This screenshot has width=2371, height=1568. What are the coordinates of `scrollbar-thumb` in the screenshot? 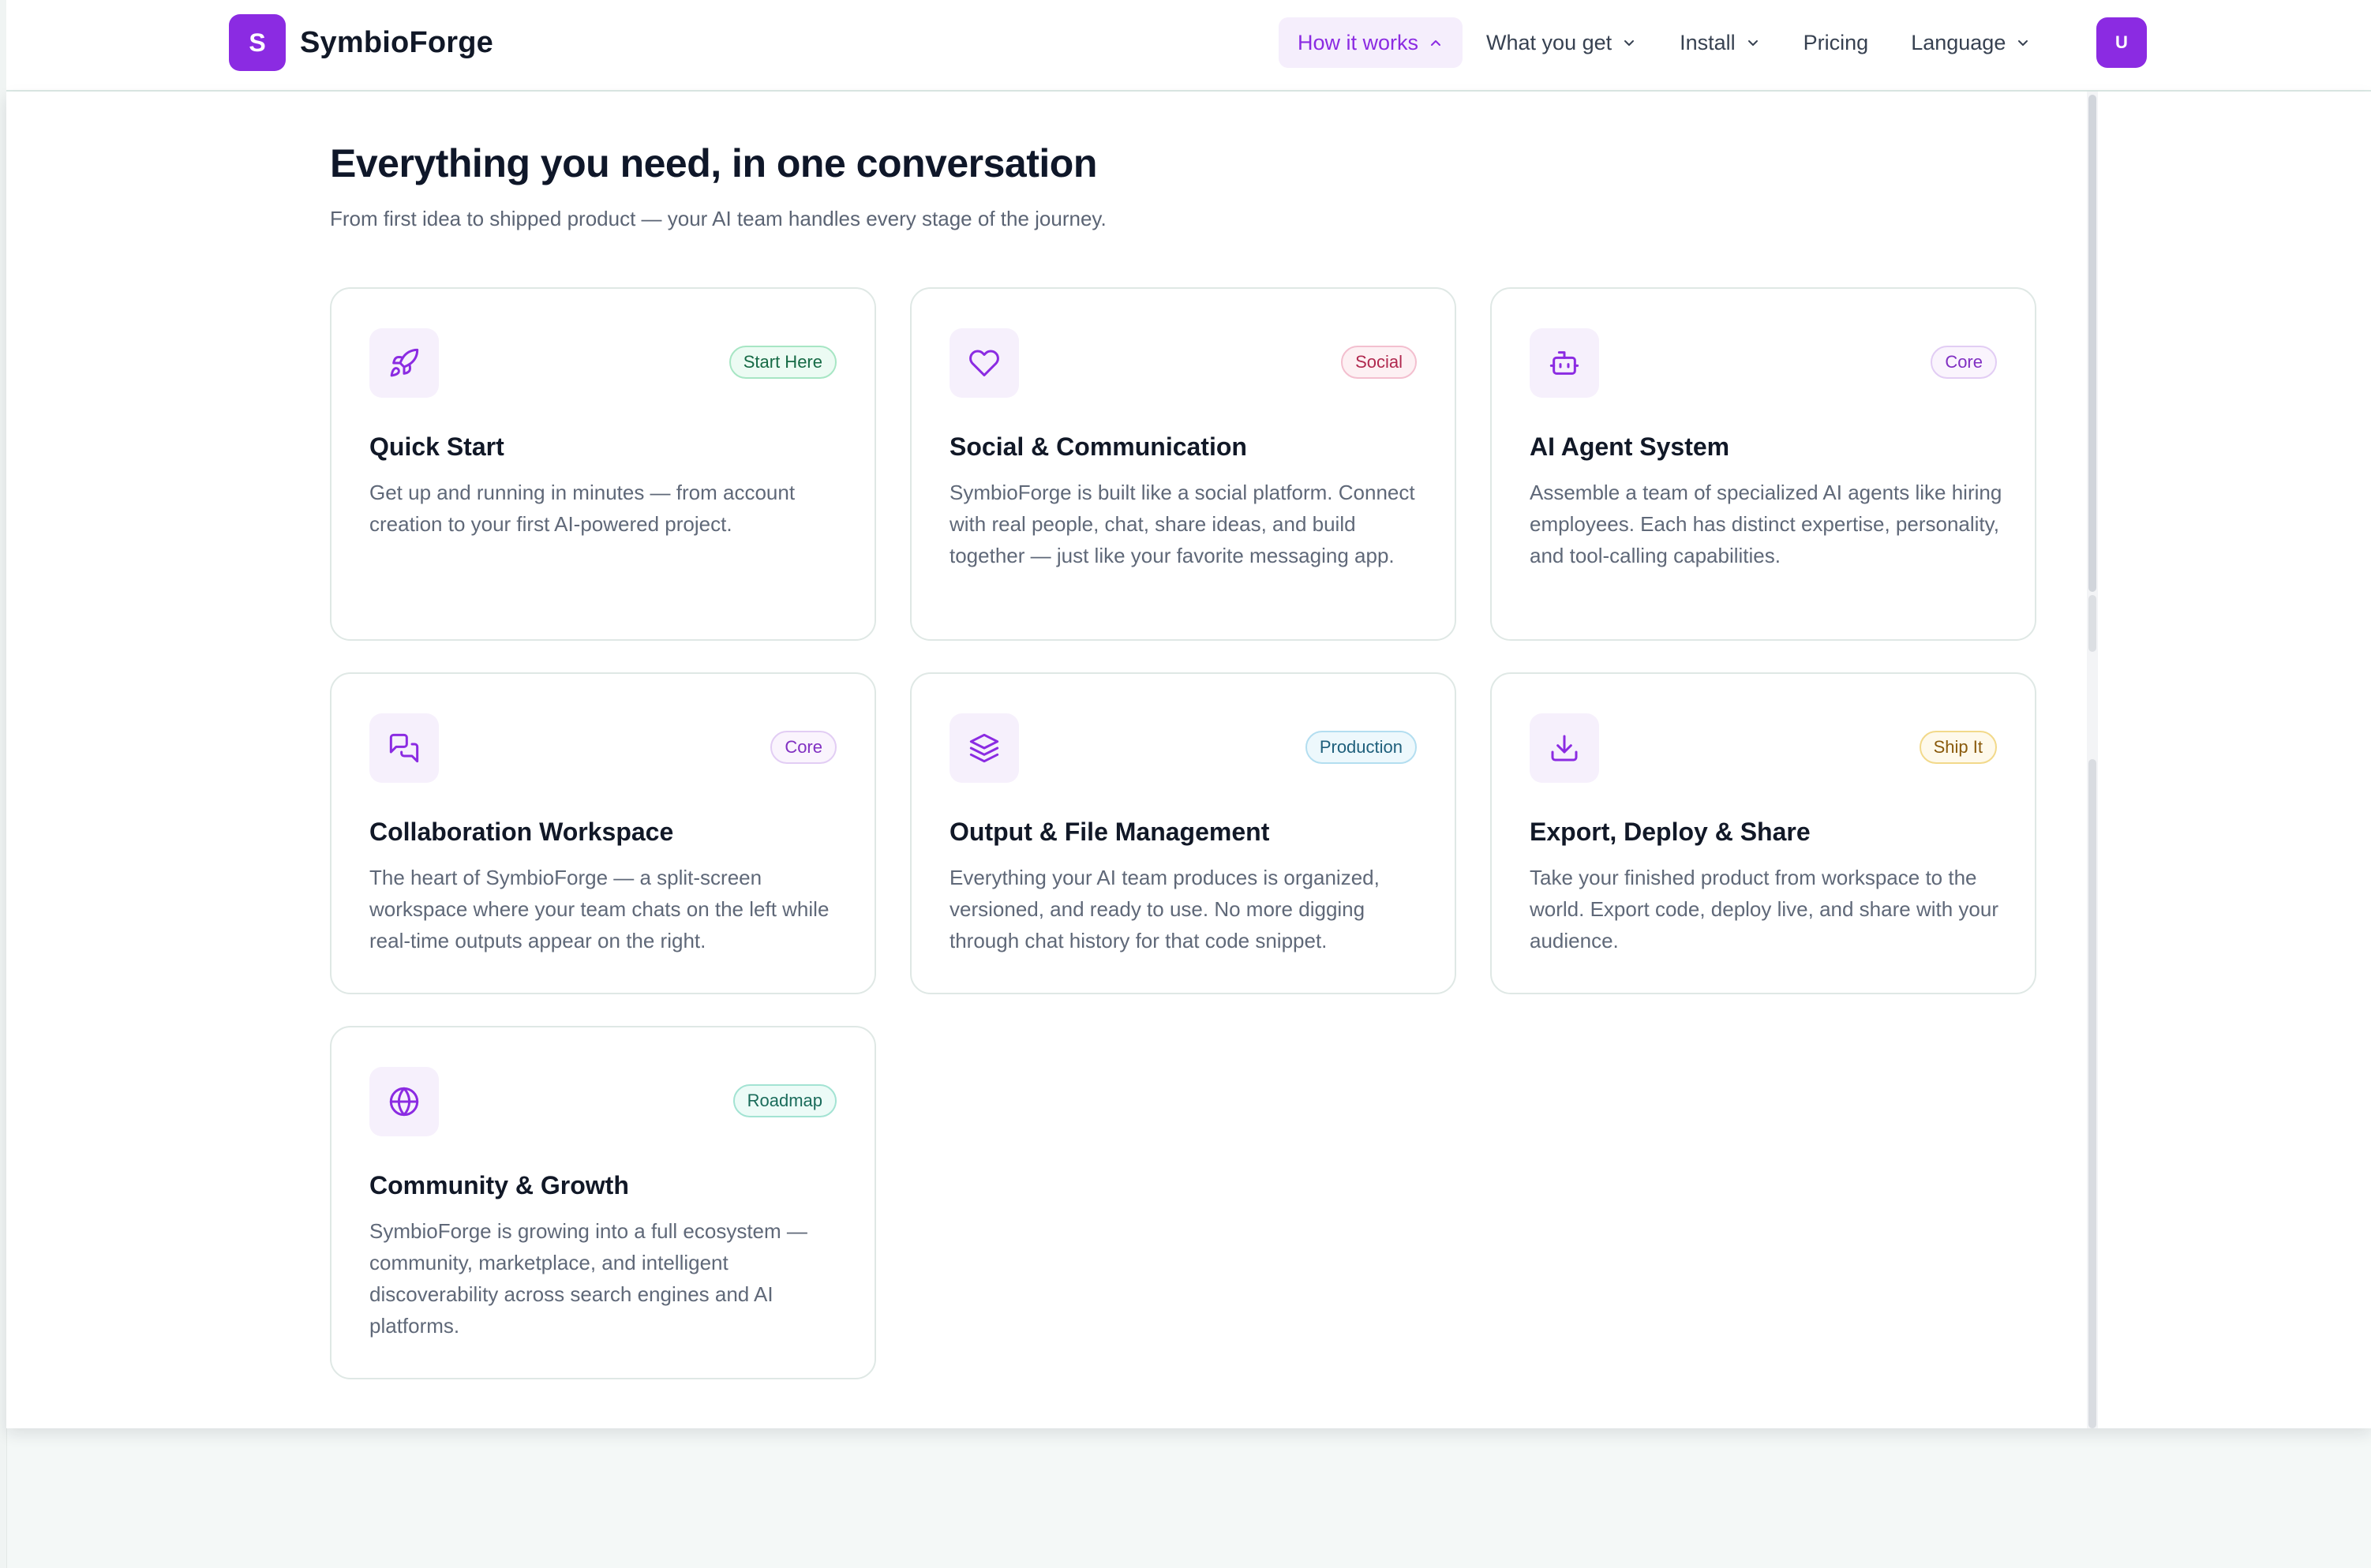 It's located at (2092, 344).